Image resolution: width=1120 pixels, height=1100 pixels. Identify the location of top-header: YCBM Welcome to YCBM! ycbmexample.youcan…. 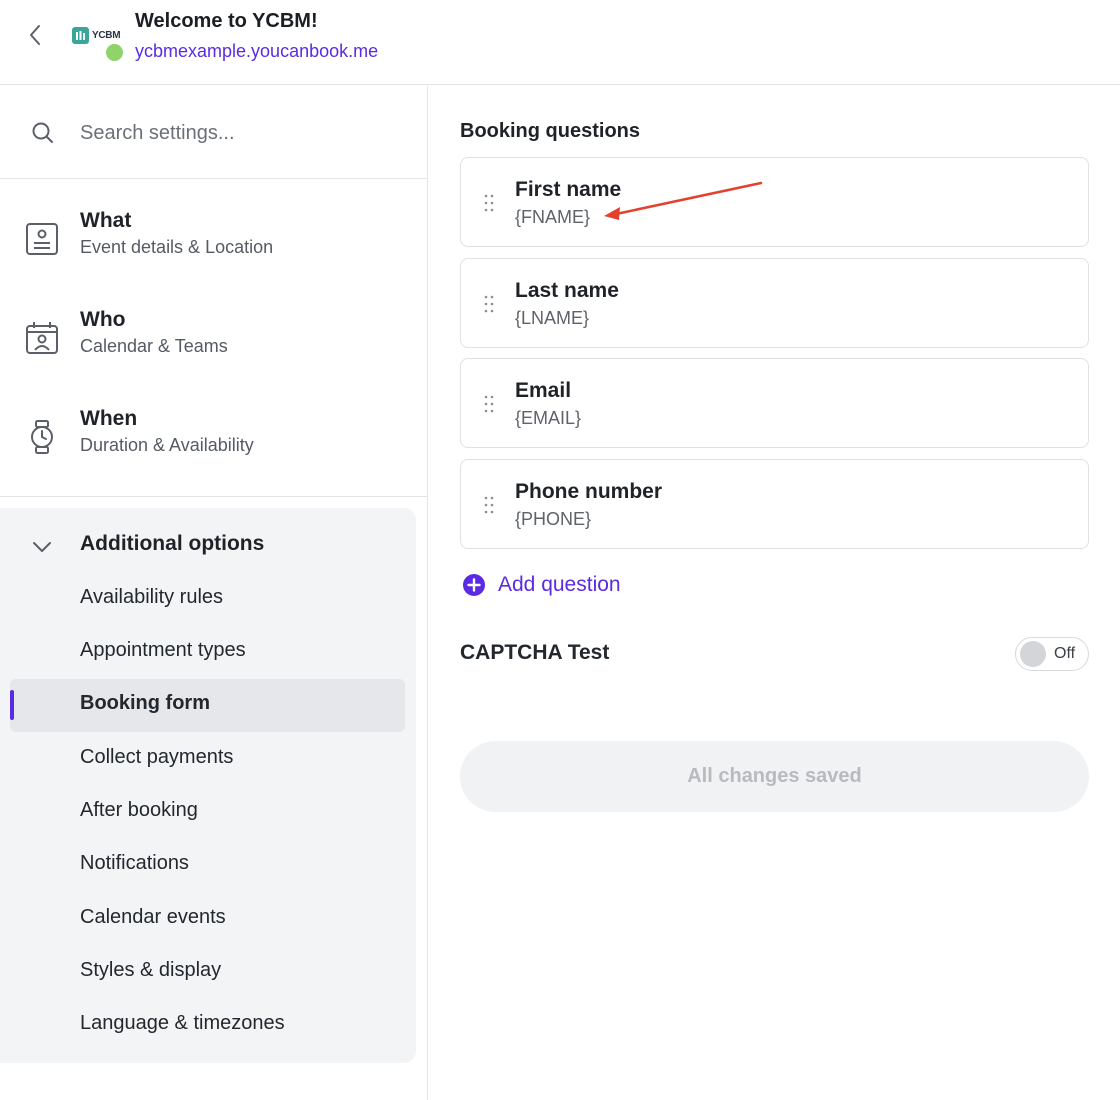
(560, 42).